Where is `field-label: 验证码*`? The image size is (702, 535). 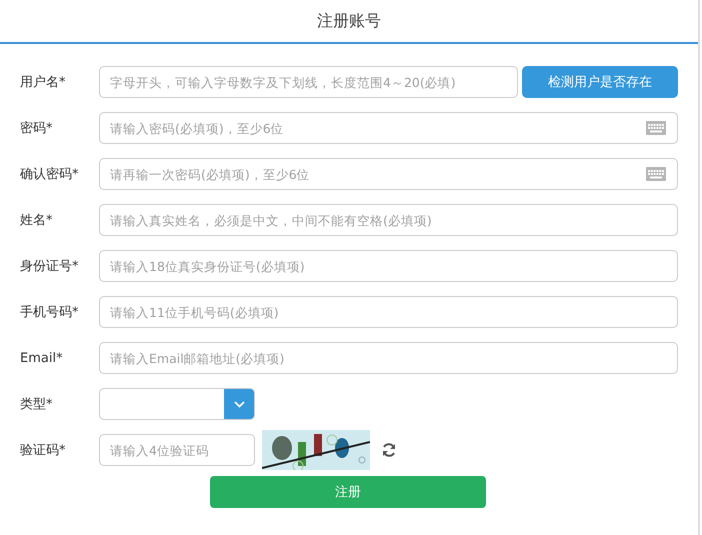
field-label: 验证码* is located at coordinates (43, 450).